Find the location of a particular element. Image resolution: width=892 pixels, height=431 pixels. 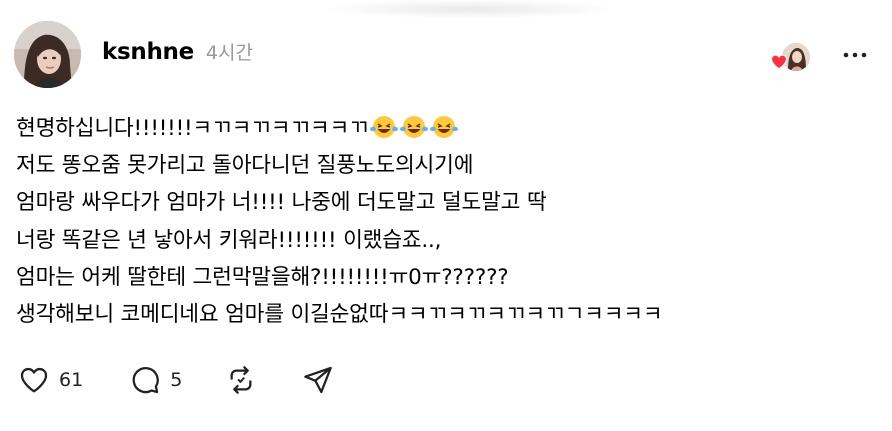

comment-button: 5 is located at coordinates (155, 380).